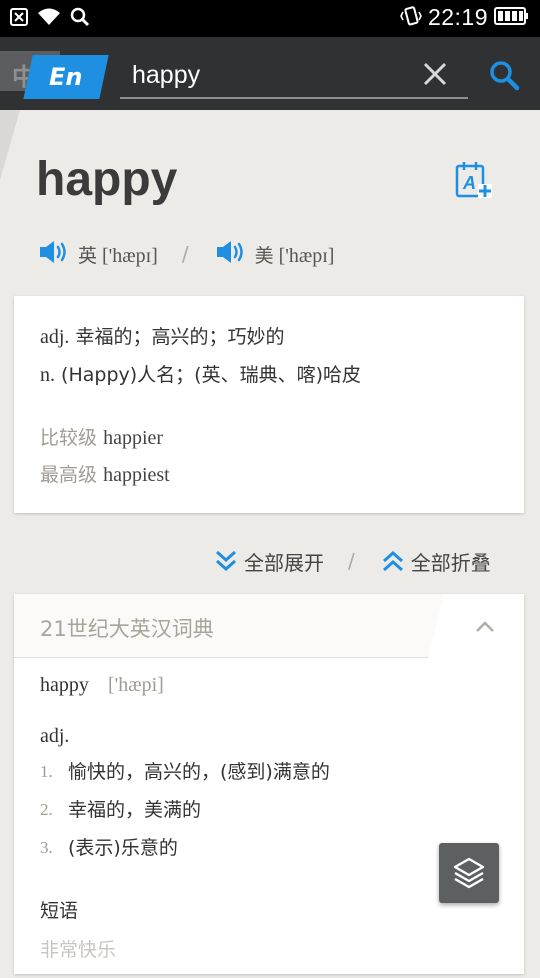 The width and height of the screenshot is (540, 978). Describe the element at coordinates (130, 255) in the screenshot. I see `pron-uk-phonetic: ['hæpɪ]` at that location.